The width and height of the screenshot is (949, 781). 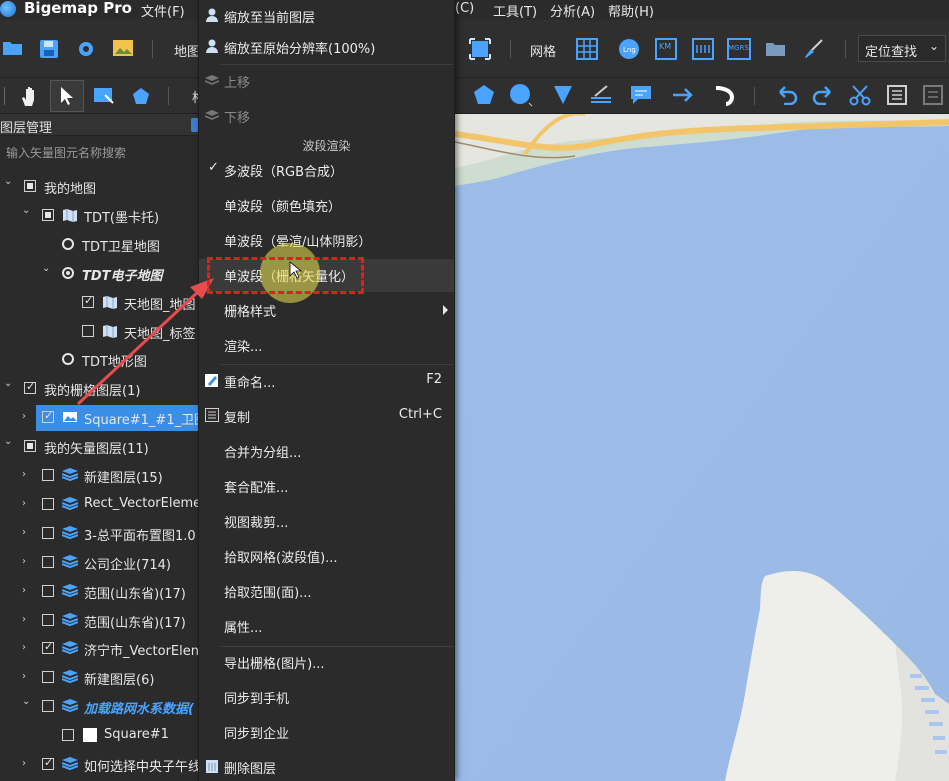 What do you see at coordinates (99, 707) in the screenshot?
I see `layer-tree-row: ⌄ 加载路网水系数据(` at bounding box center [99, 707].